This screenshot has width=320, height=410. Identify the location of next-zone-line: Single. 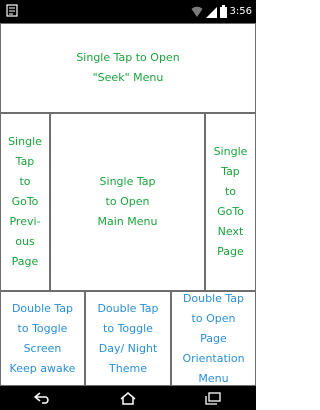
(230, 151).